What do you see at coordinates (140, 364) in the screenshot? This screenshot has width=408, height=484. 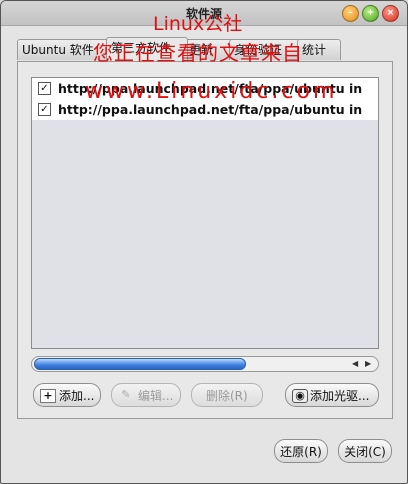 I see `scrollbar-thumb` at bounding box center [140, 364].